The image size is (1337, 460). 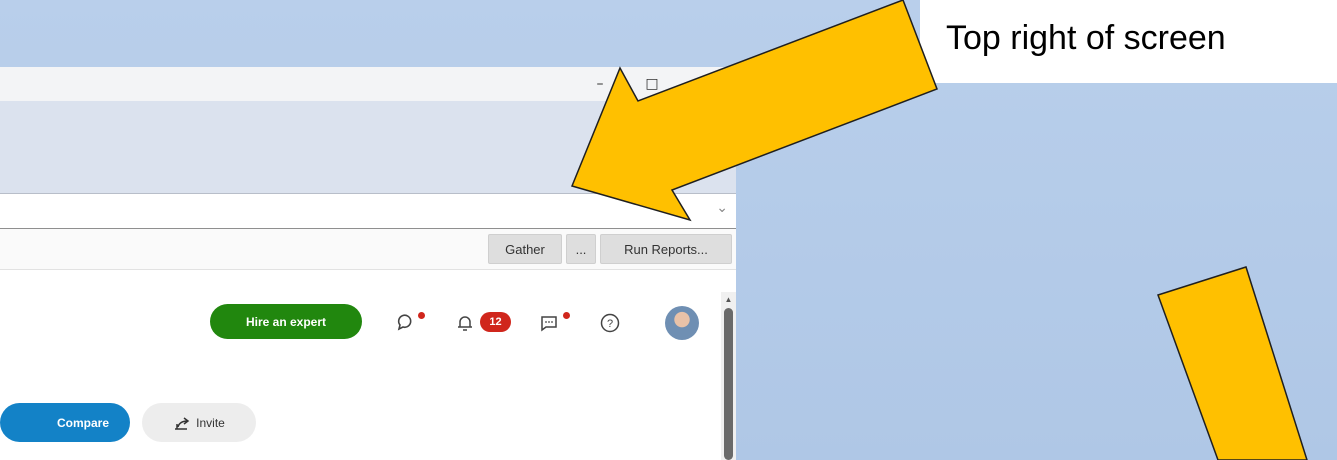 What do you see at coordinates (566, 315) in the screenshot?
I see `message-alert-dot` at bounding box center [566, 315].